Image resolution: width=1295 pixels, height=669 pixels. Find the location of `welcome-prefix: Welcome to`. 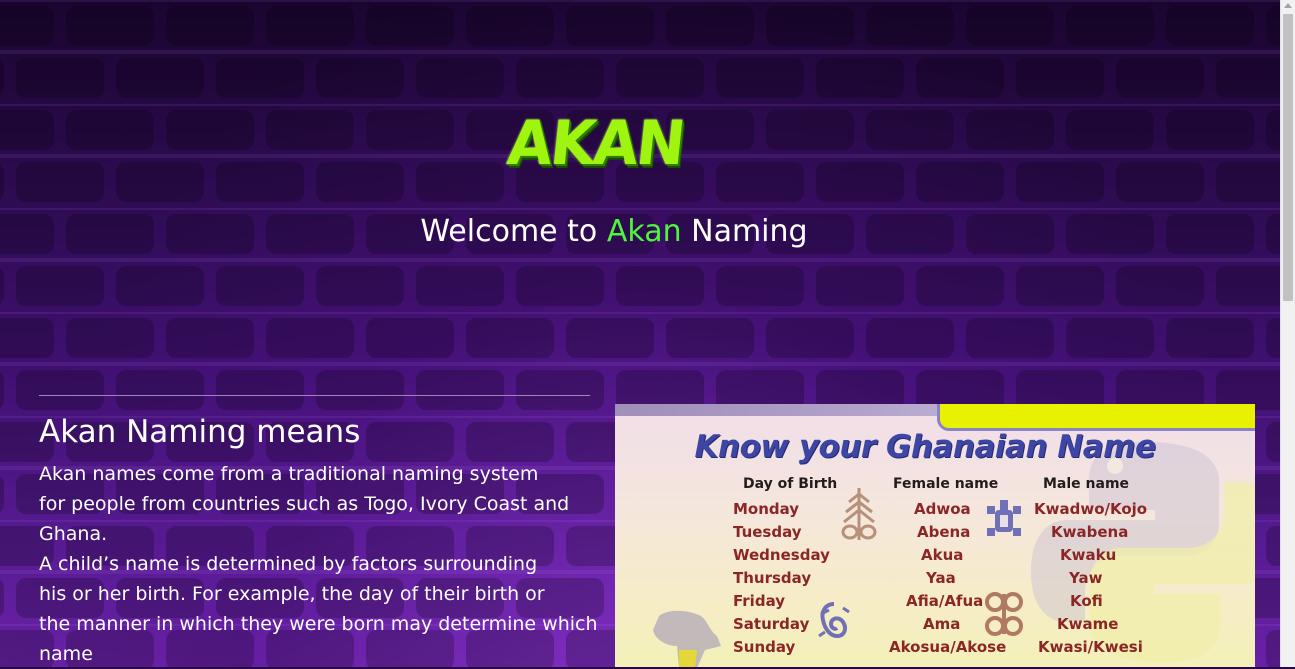

welcome-prefix: Welcome to is located at coordinates (513, 231).